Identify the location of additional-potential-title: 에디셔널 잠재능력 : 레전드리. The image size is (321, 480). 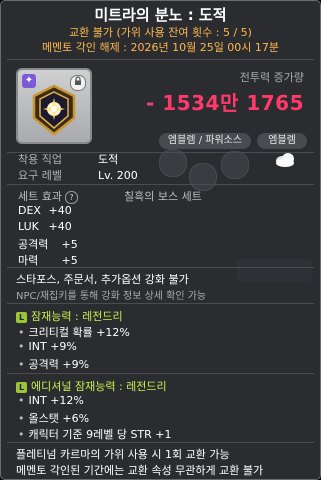
(99, 386).